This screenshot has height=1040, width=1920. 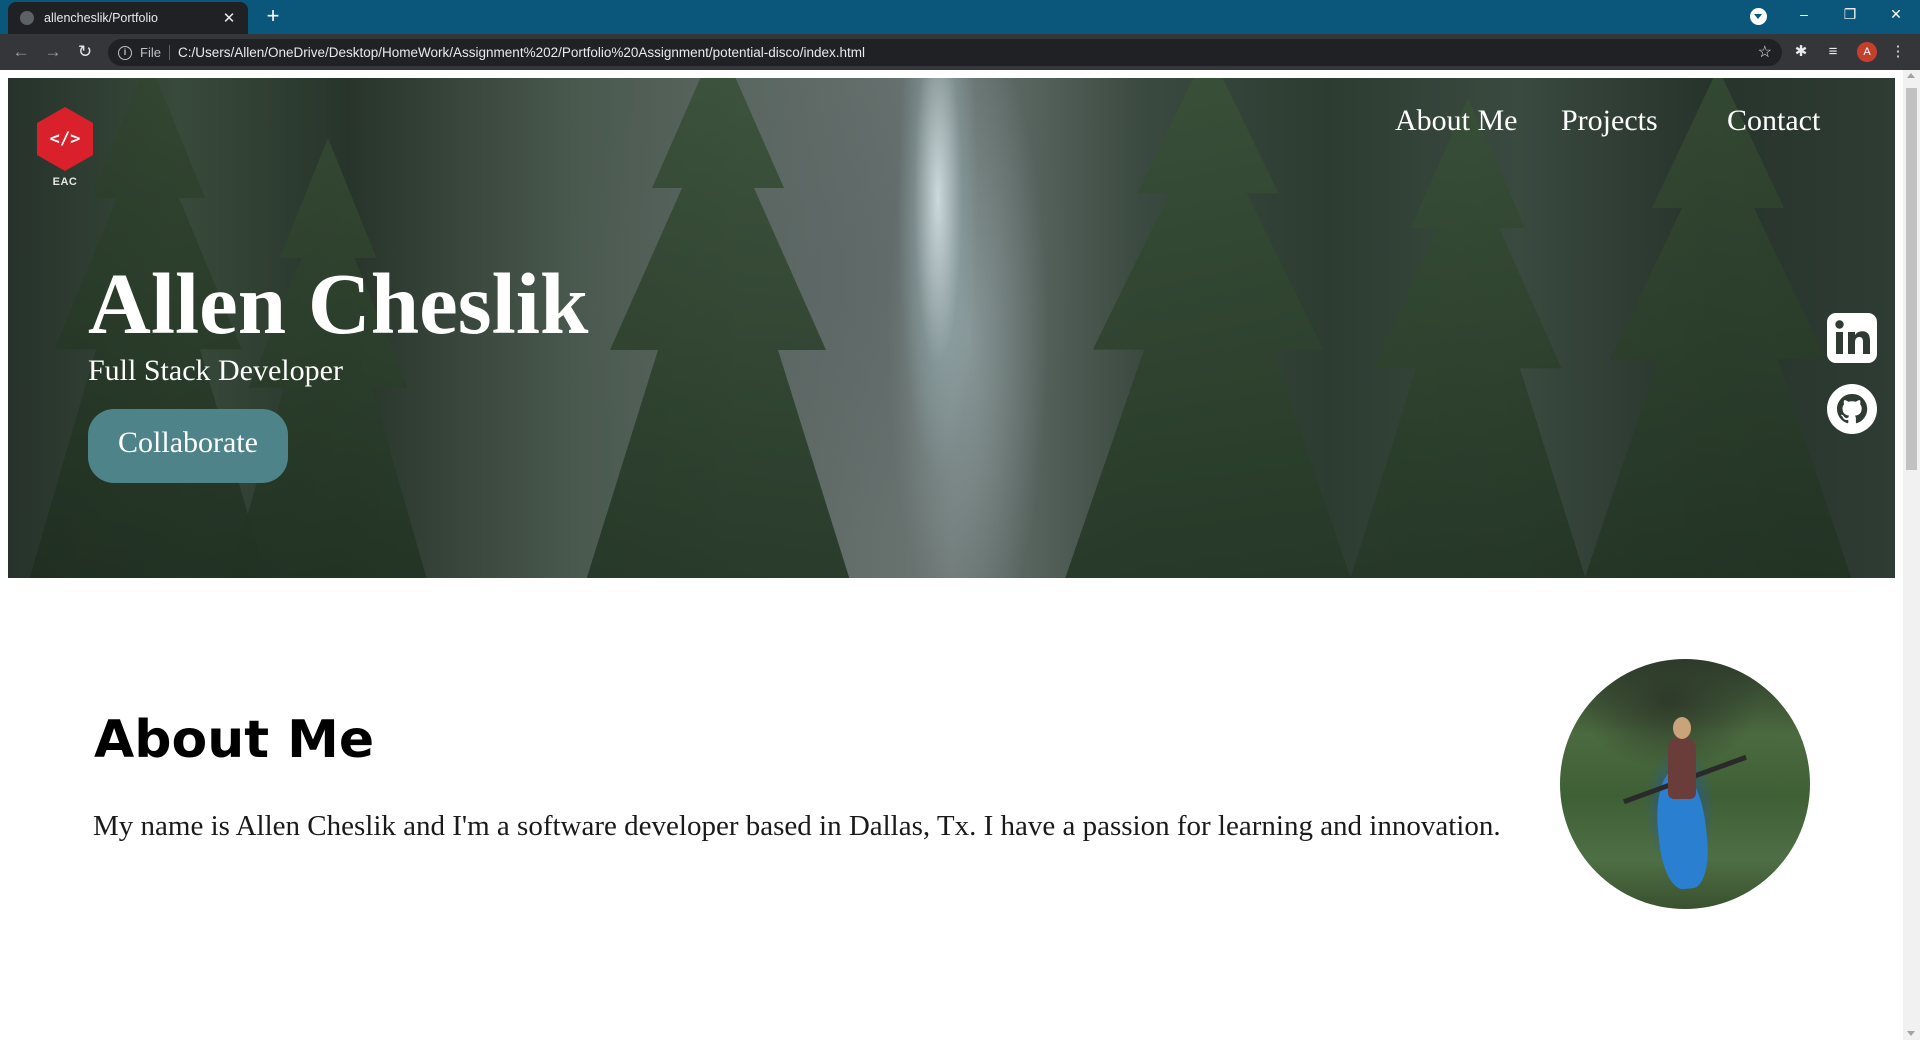 I want to click on collaborate-button: Collaborate, so click(x=188, y=446).